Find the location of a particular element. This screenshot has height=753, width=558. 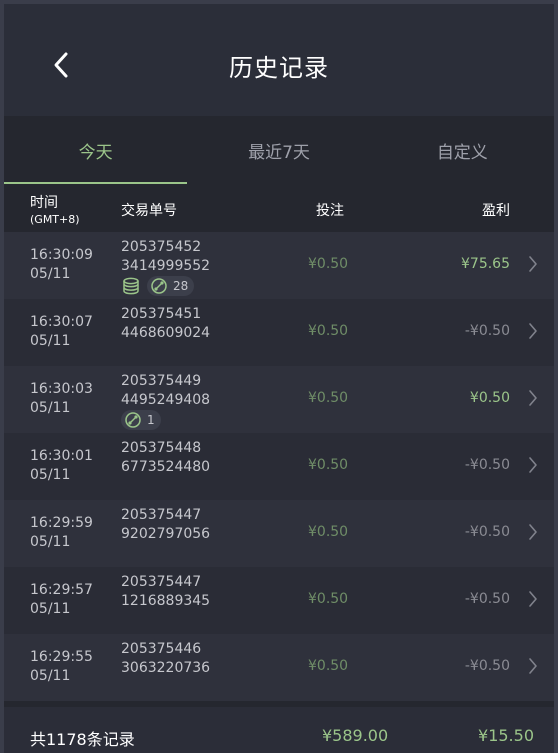

record-id-secondary: 1216889345 is located at coordinates (166, 601).